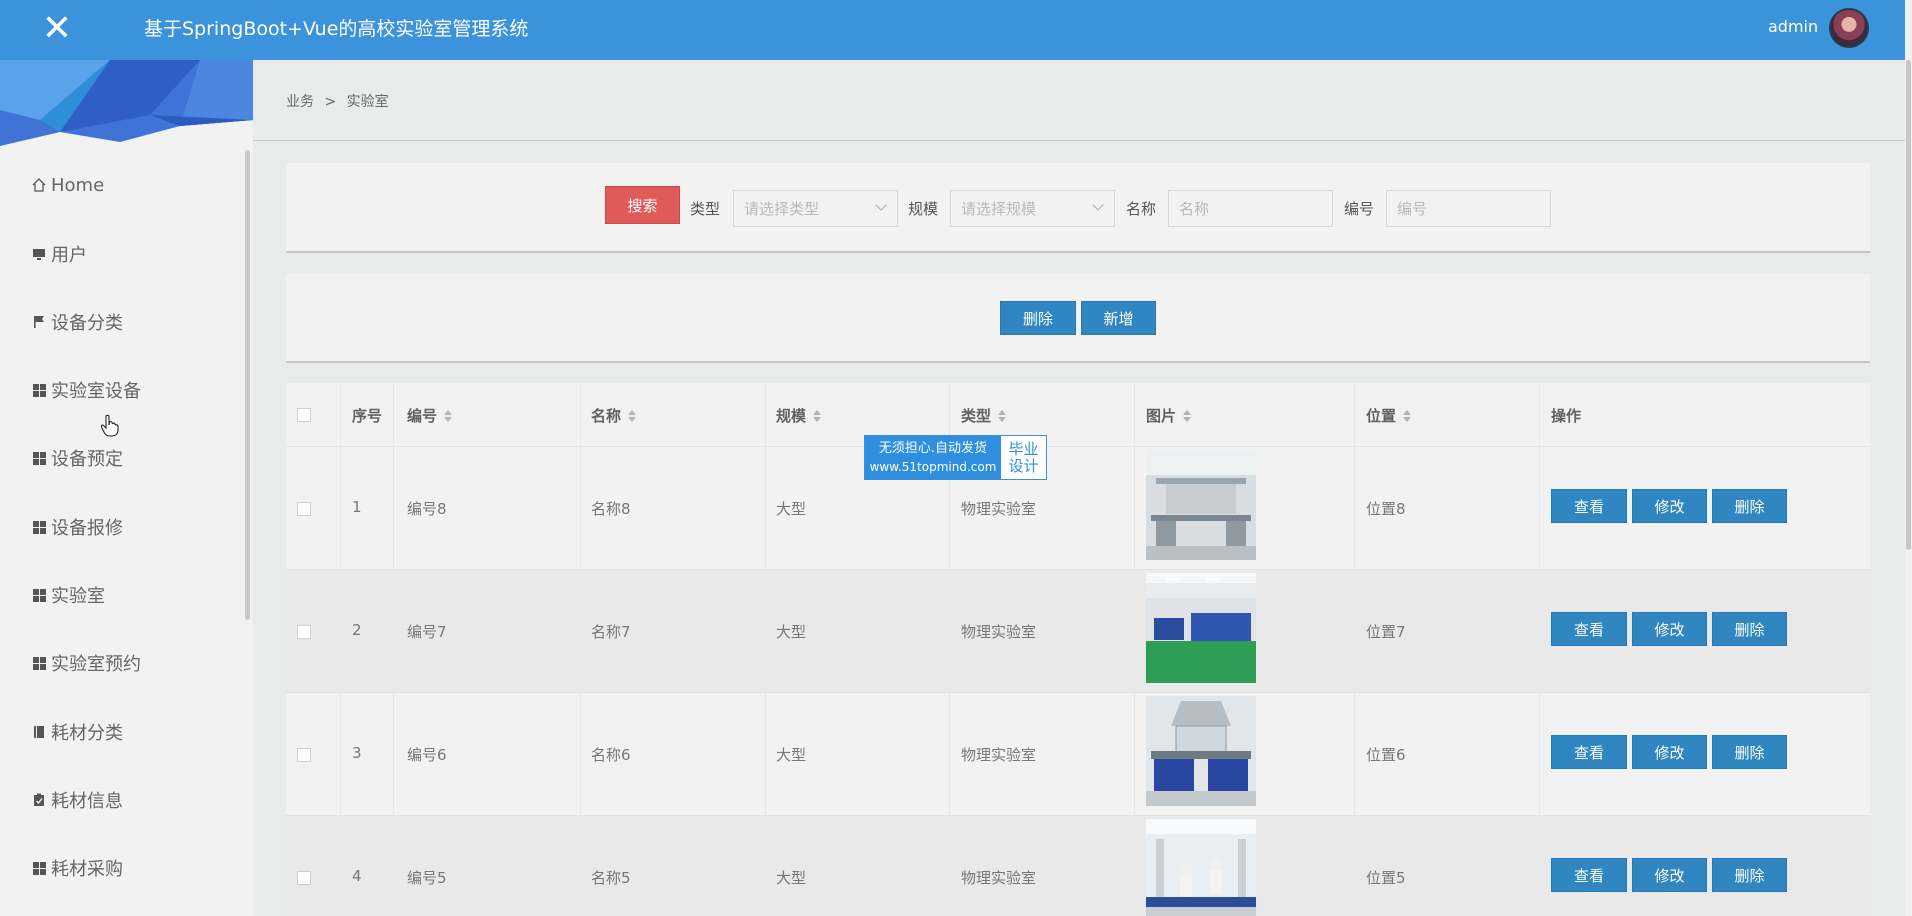 The image size is (1912, 916). What do you see at coordinates (76, 322) in the screenshot?
I see `sidebar-item-device-category: 设备分类` at bounding box center [76, 322].